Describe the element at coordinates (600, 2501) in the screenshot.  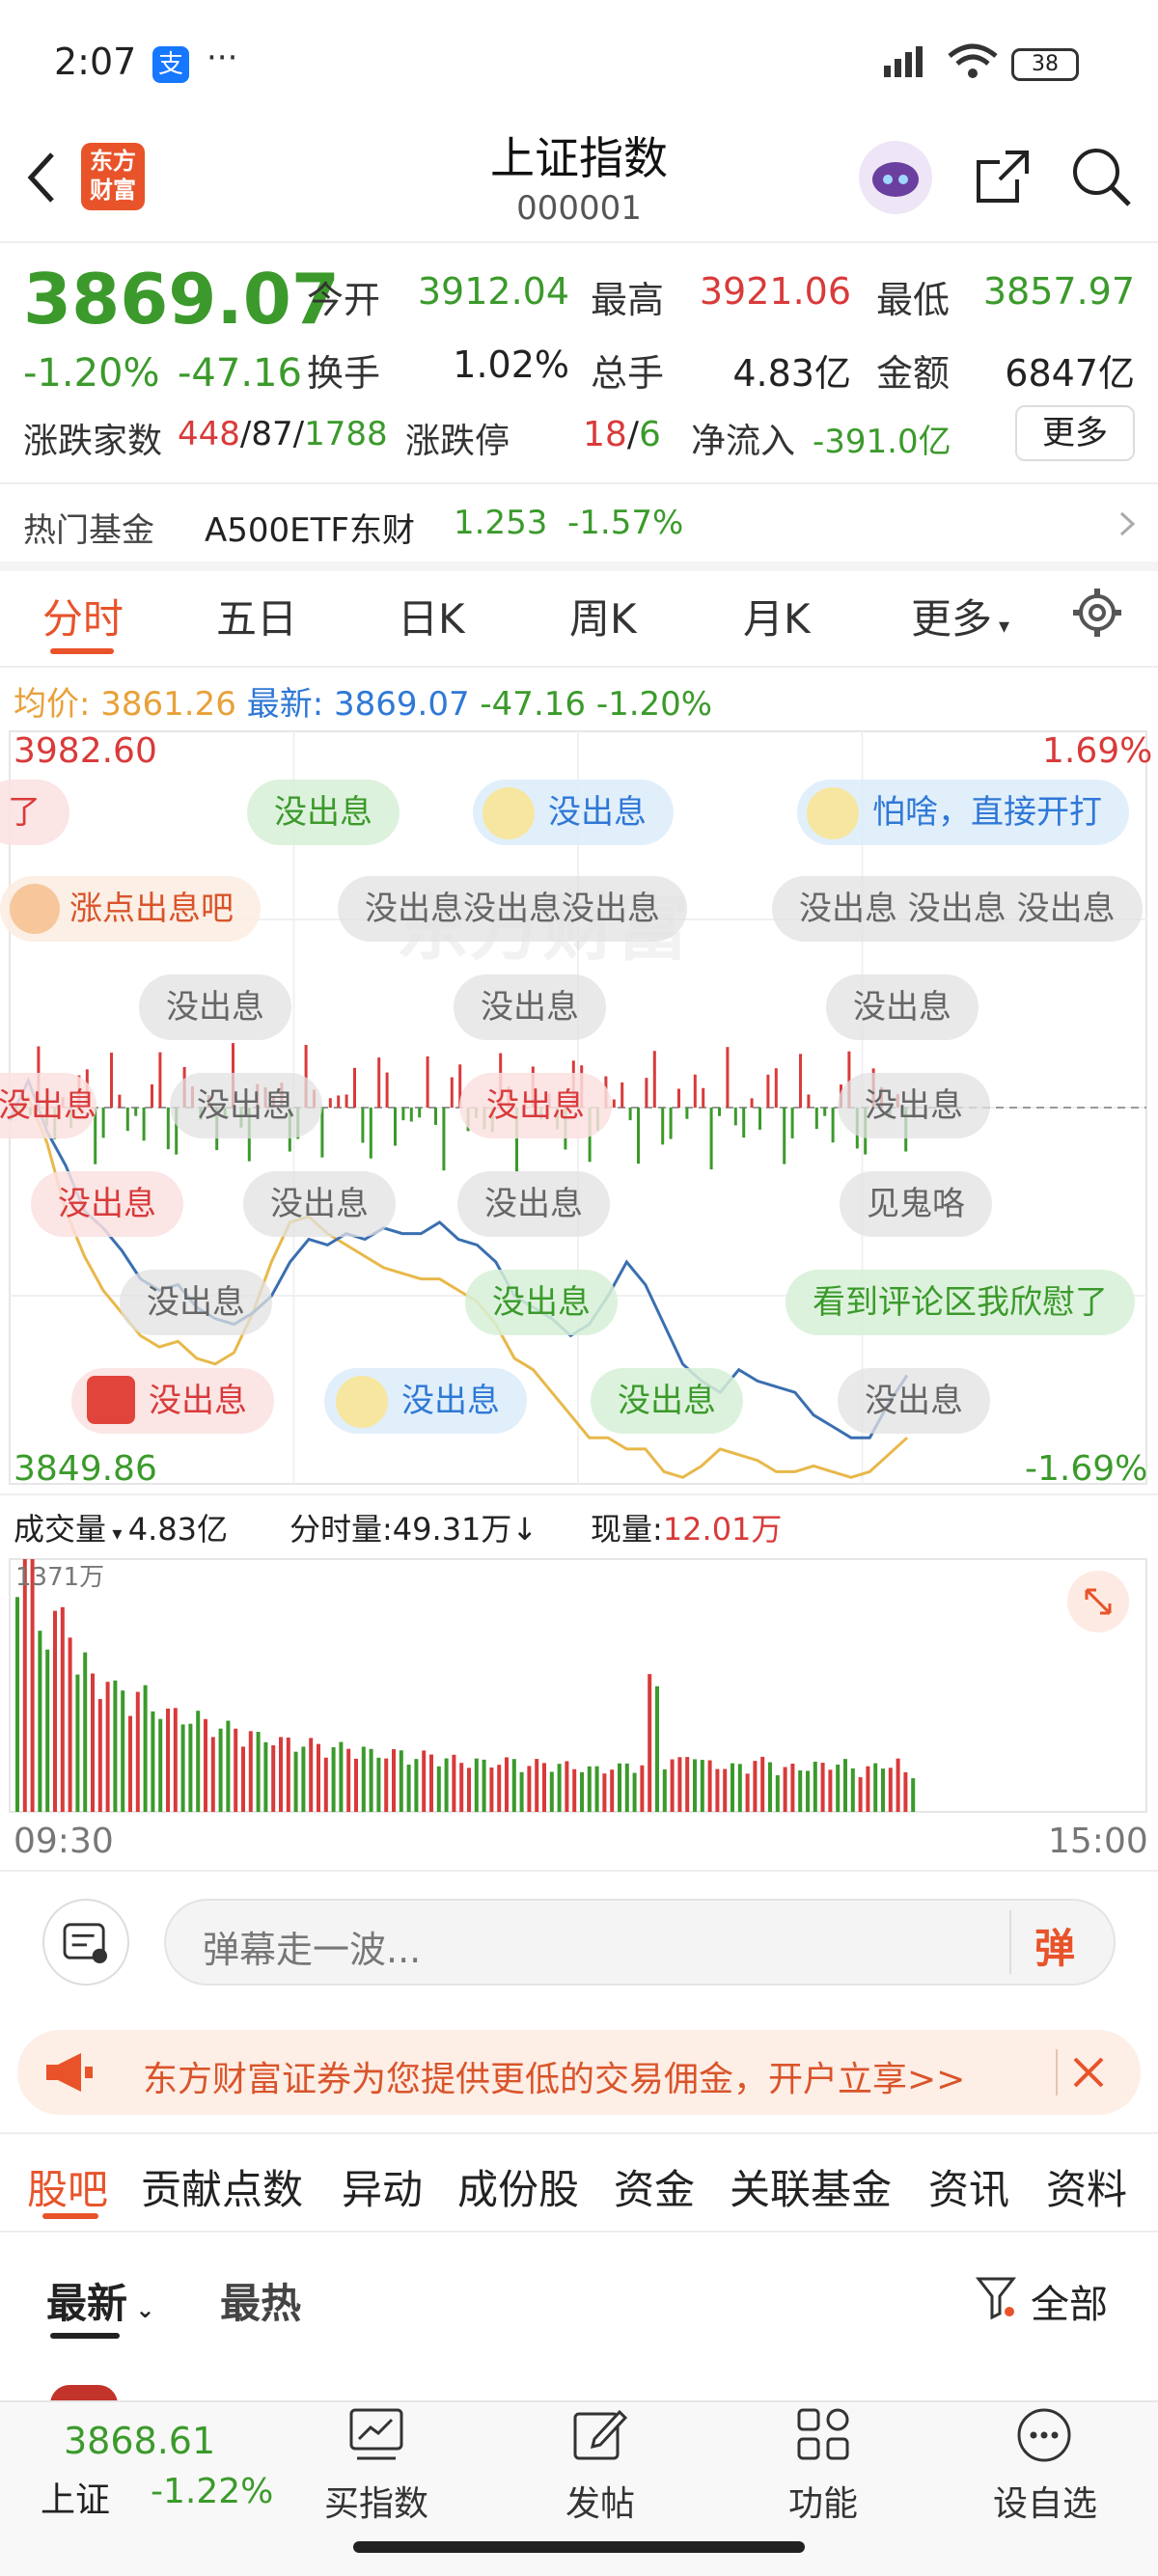
I see `nav-post: 发帖` at that location.